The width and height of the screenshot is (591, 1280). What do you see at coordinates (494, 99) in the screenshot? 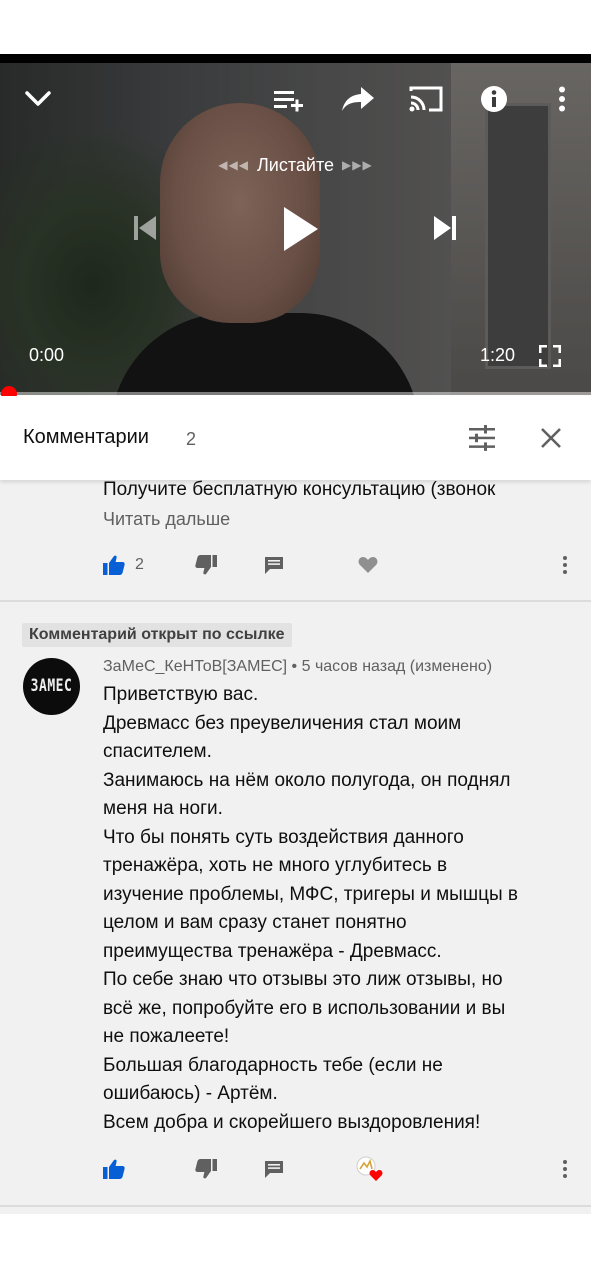
I see `info-icon` at bounding box center [494, 99].